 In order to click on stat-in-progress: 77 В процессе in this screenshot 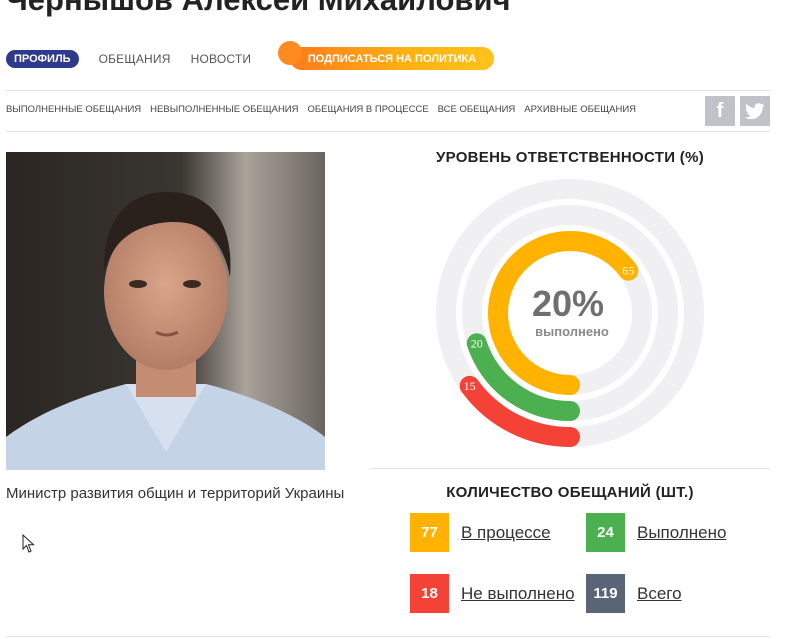, I will do `click(480, 532)`.